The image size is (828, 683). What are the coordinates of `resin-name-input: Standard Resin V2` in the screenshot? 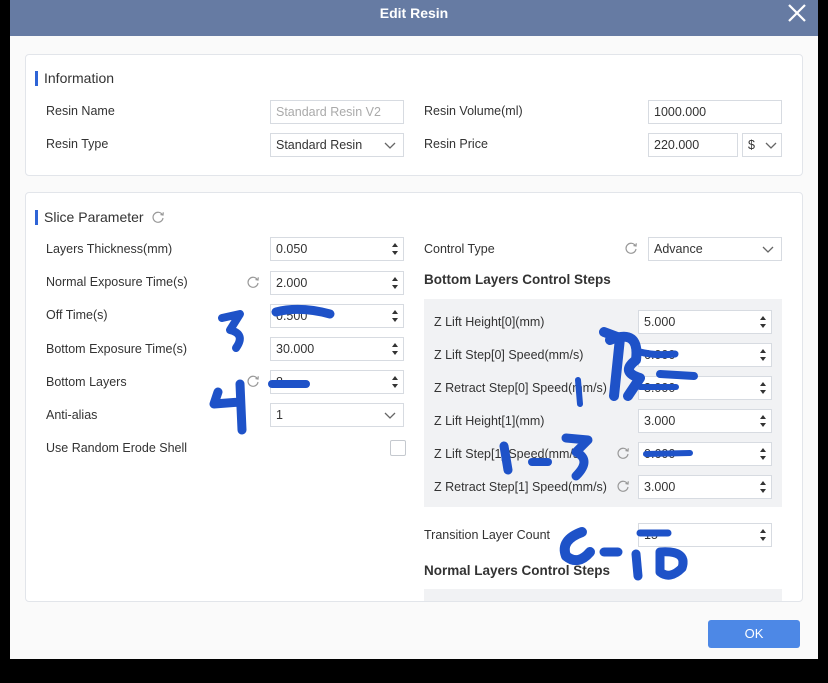 It's located at (337, 112).